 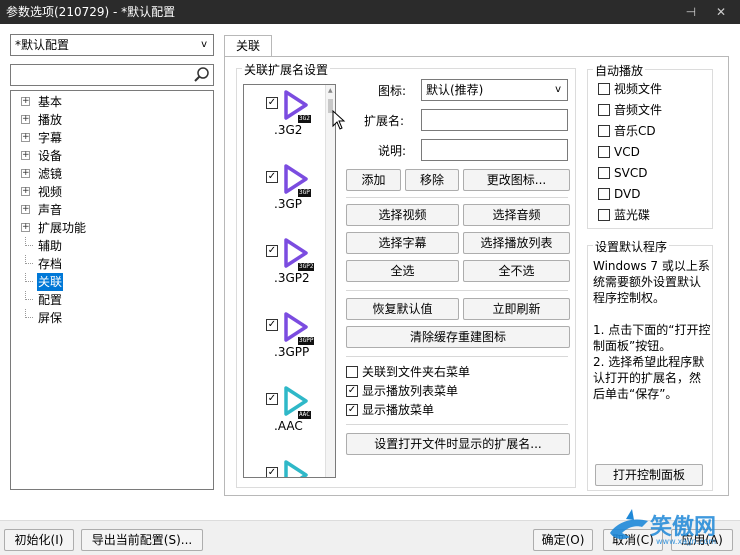 What do you see at coordinates (631, 173) in the screenshot?
I see `autoplay-label: SVCD` at bounding box center [631, 173].